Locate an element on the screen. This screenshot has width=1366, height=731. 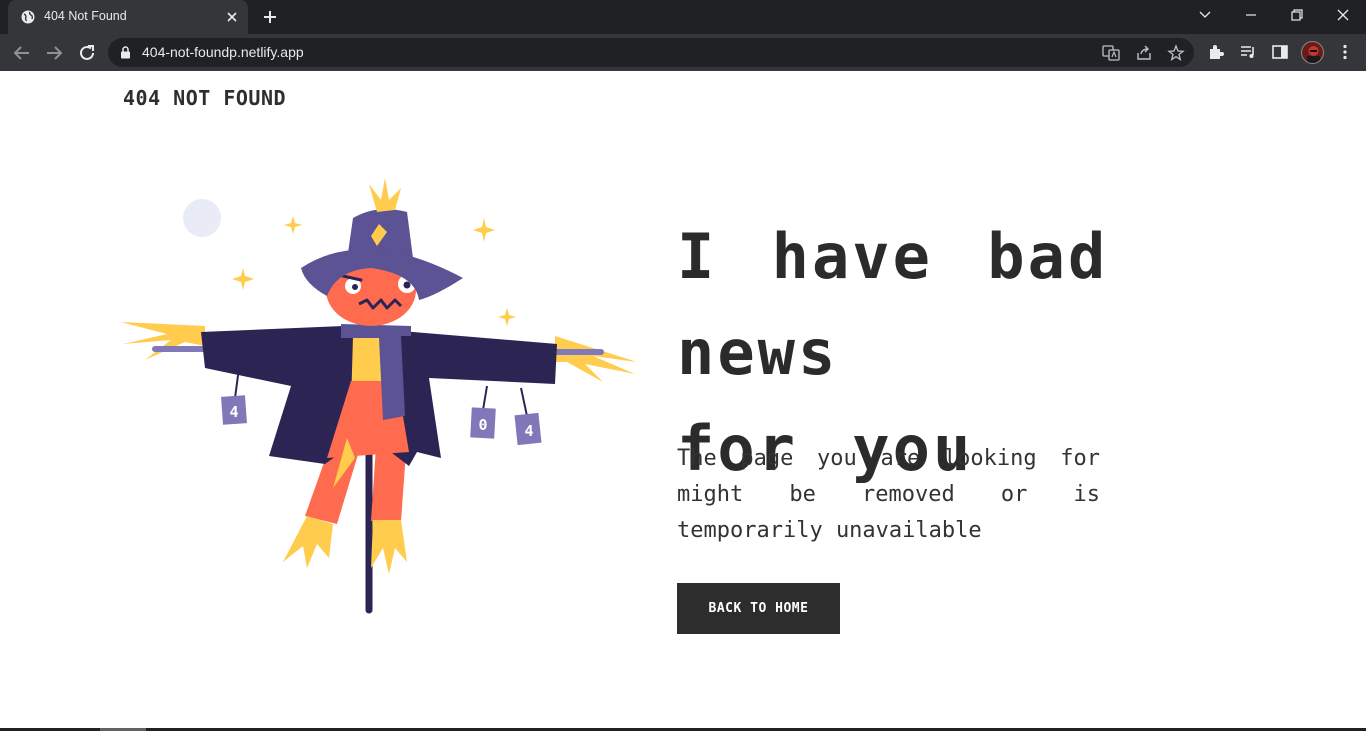
headline-line-1: I have bad news is located at coordinates (893, 304).